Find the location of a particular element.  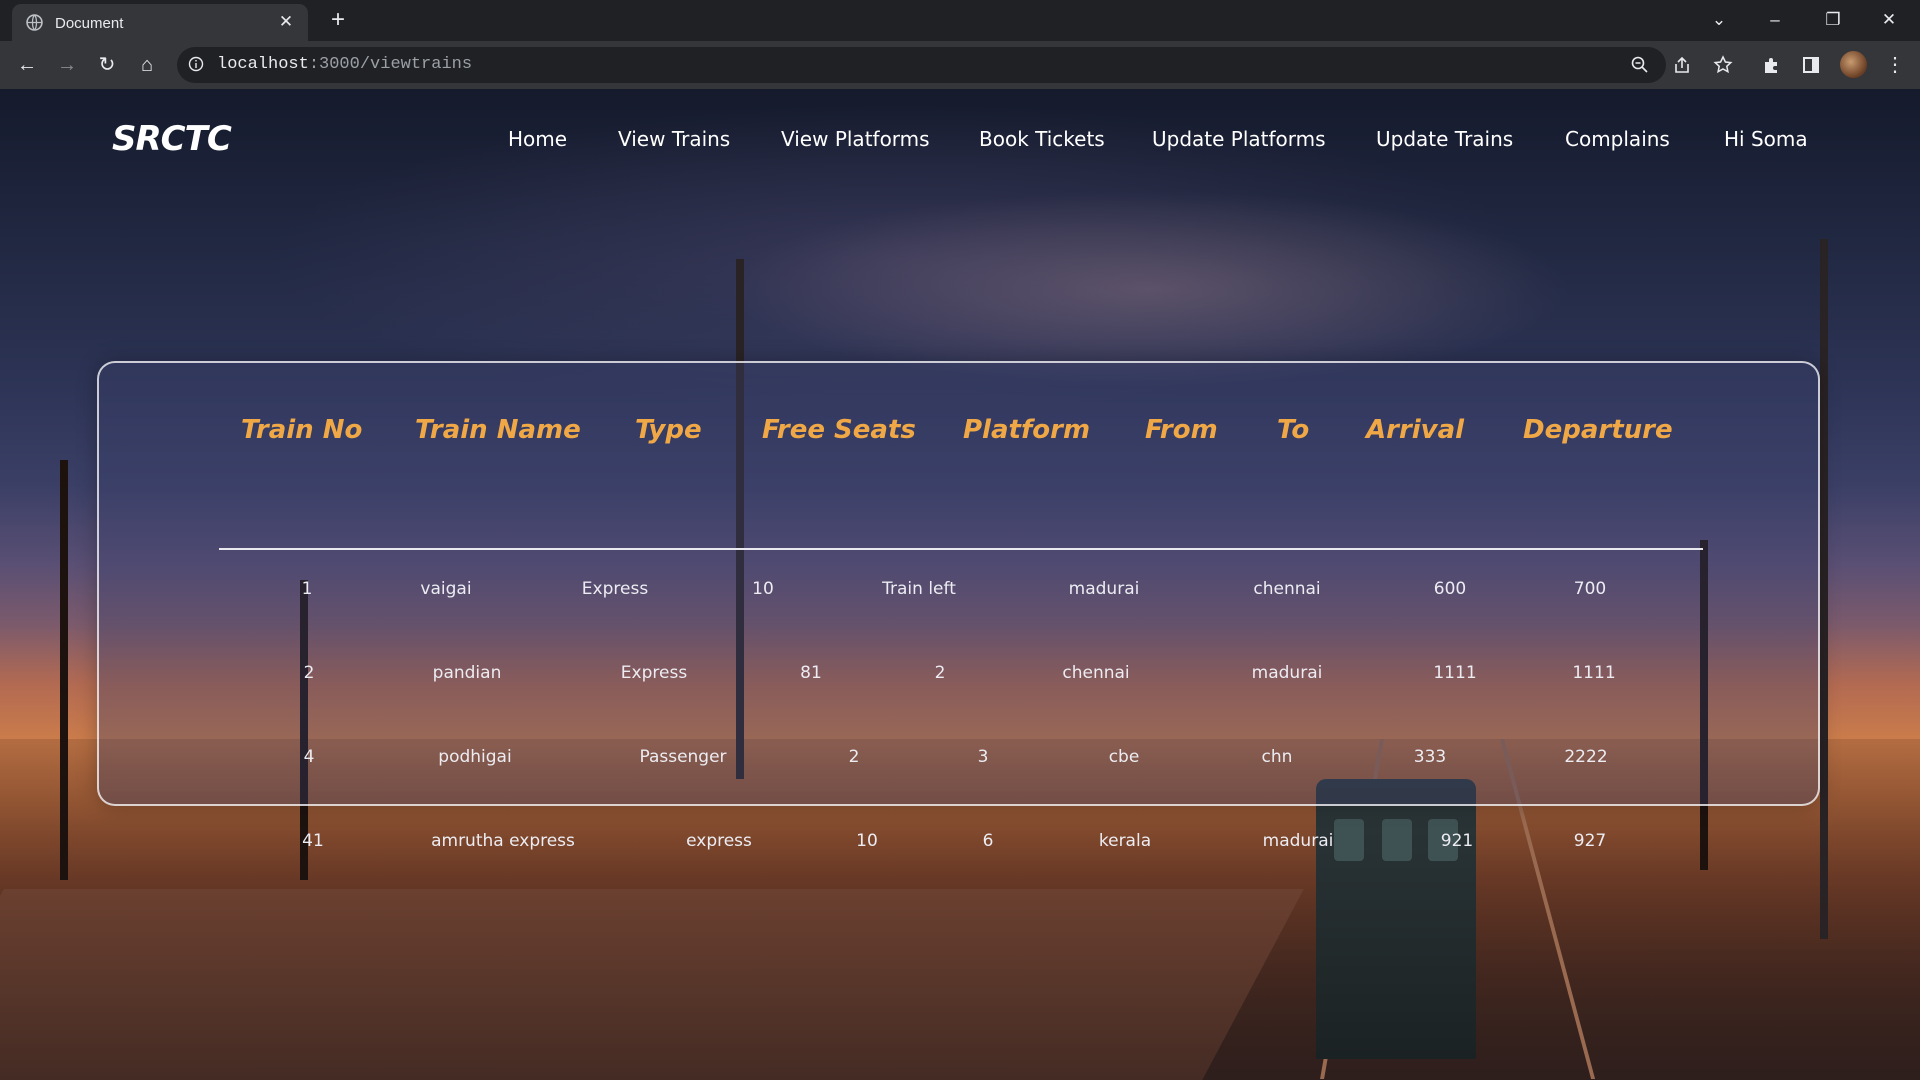

cell-from: madurai is located at coordinates (1104, 589).